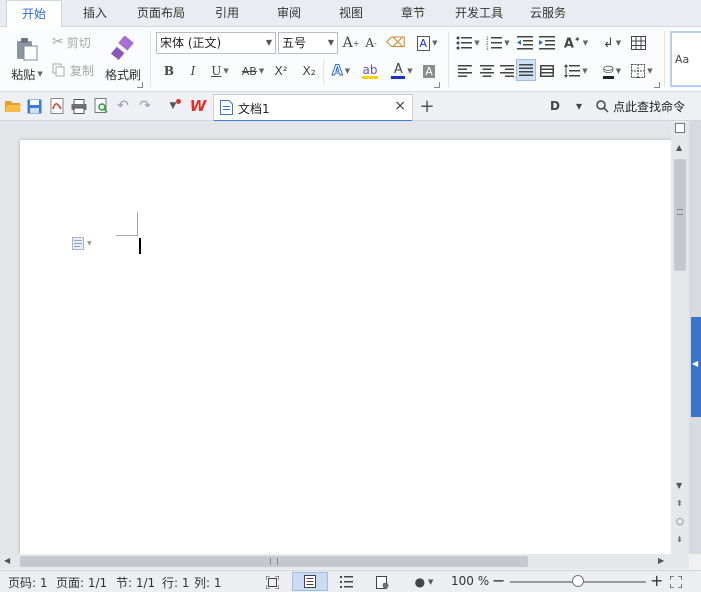  Describe the element at coordinates (216, 71) in the screenshot. I see `underline-label: U` at that location.